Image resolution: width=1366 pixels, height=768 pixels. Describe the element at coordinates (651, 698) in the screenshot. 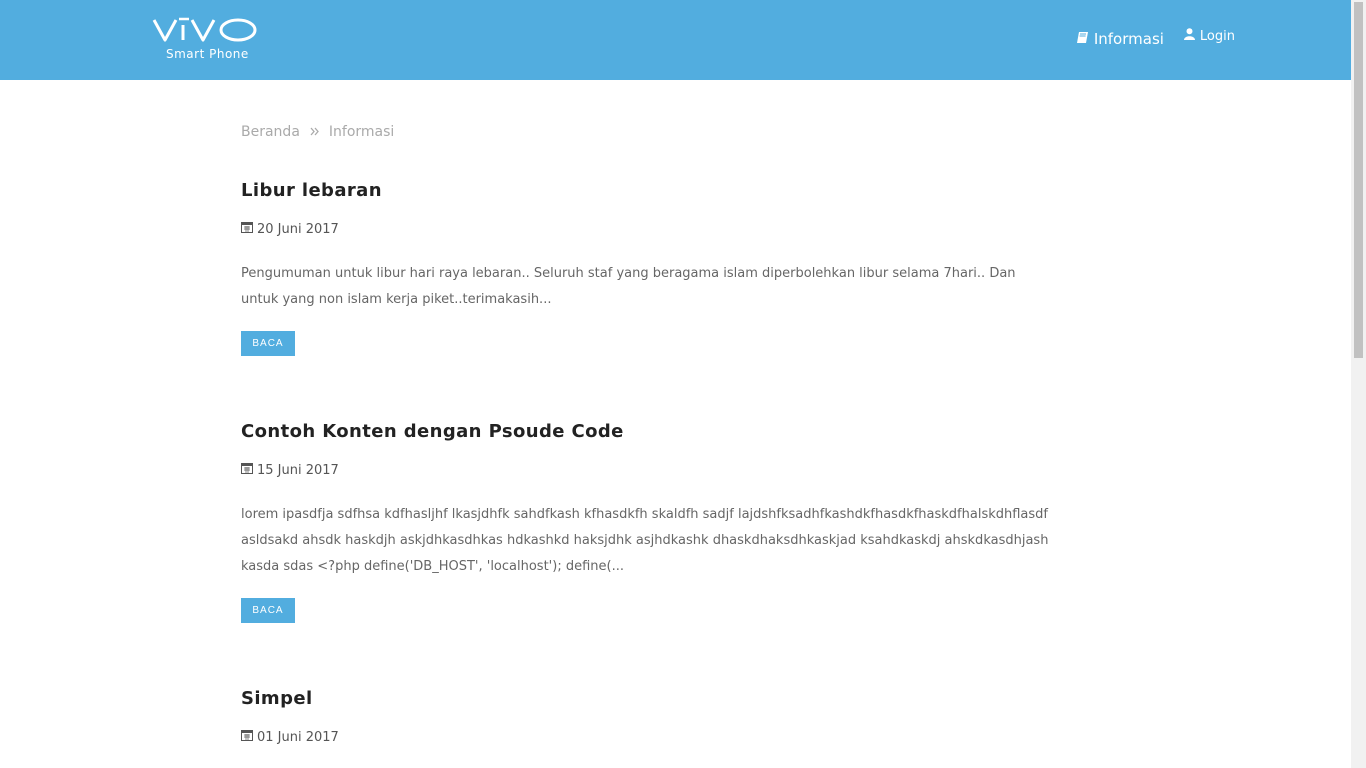

I see `post-title: Simpel` at that location.